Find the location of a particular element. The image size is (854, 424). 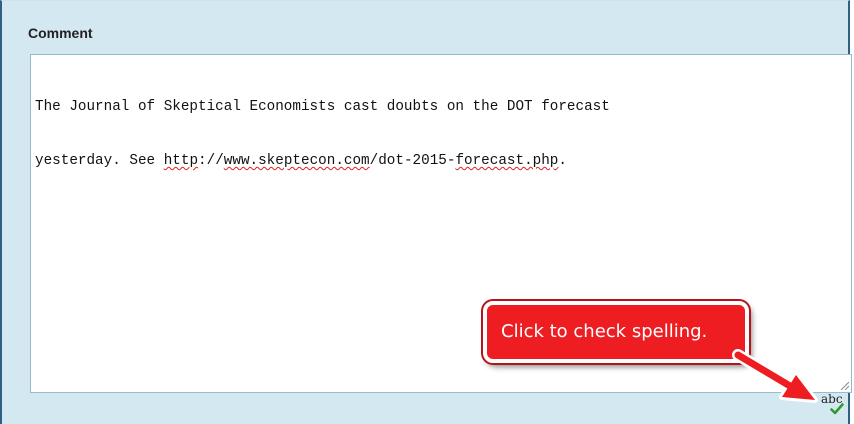

resize-grip-icon is located at coordinates (844, 385).